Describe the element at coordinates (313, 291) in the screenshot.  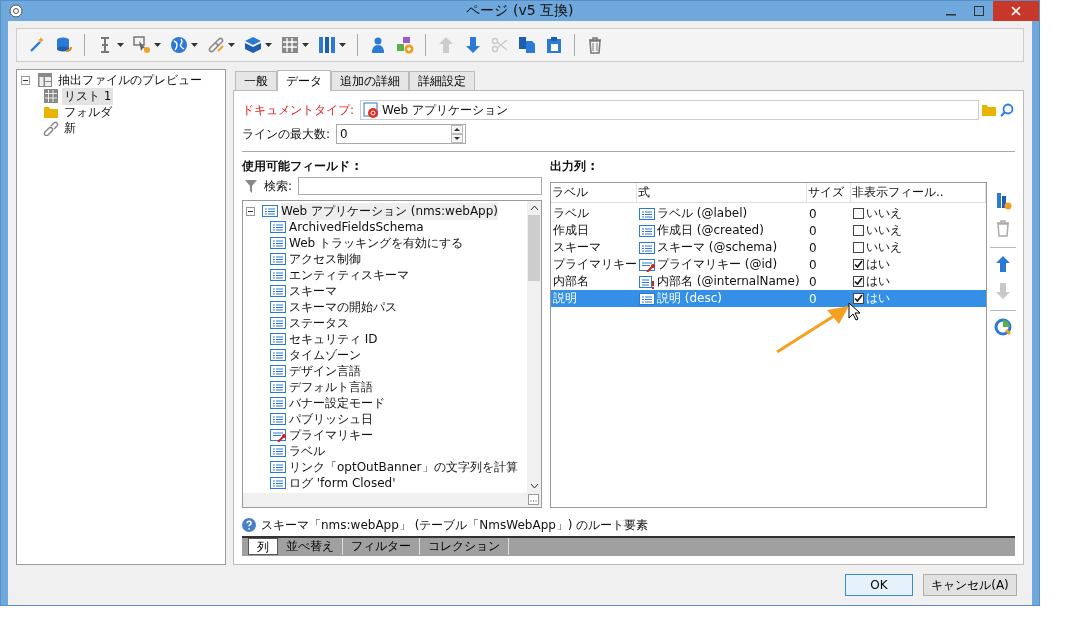
I see `tree-item: スキーマ` at that location.